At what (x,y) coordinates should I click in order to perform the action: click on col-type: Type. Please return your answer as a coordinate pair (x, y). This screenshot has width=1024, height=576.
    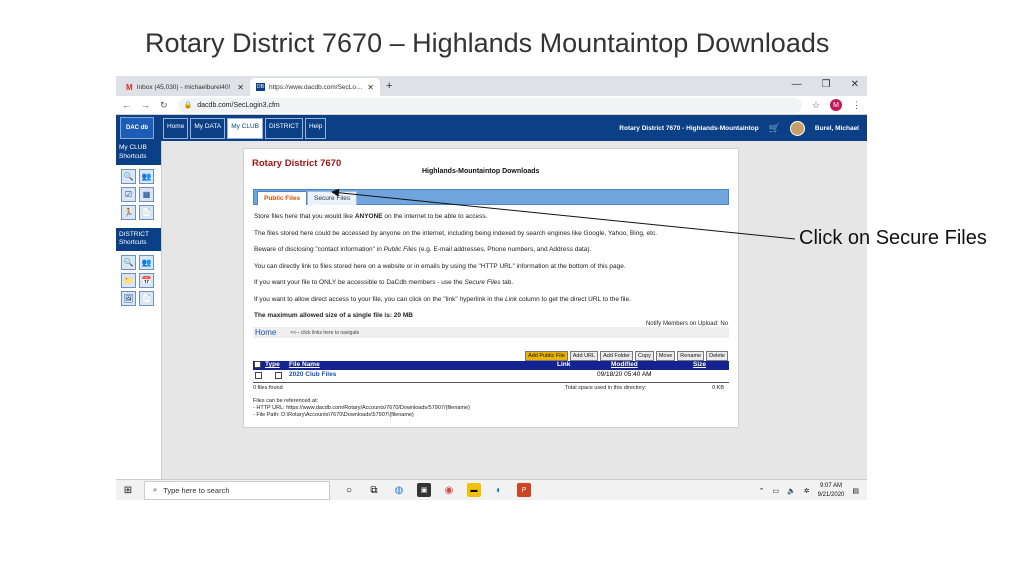
    Looking at the image, I should click on (272, 364).